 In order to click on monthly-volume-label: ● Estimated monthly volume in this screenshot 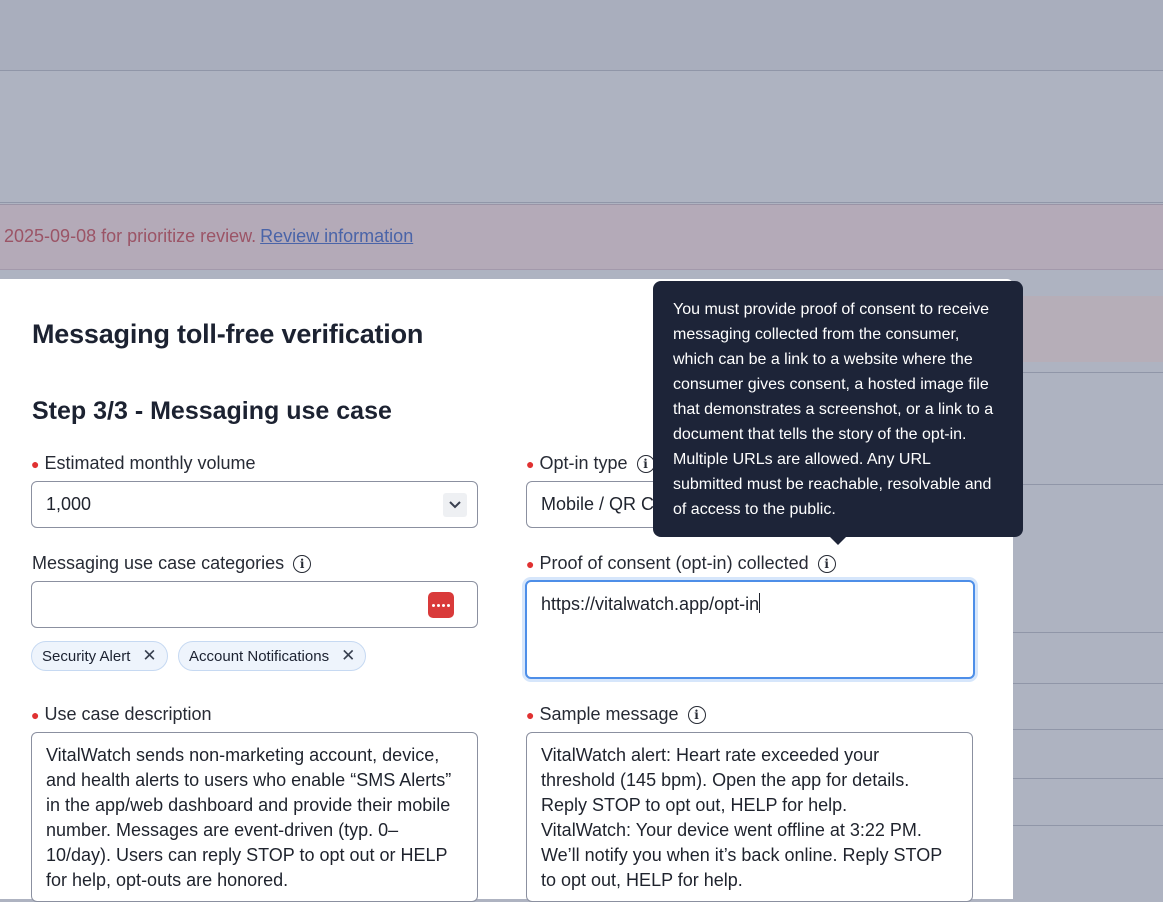, I will do `click(143, 463)`.